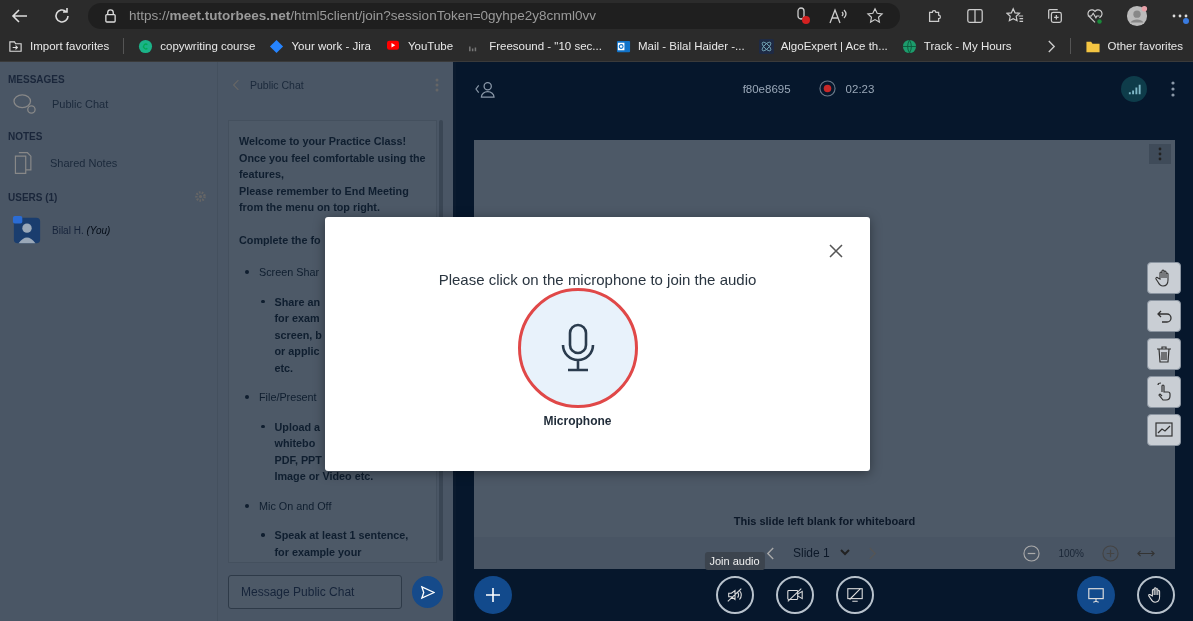  I want to click on list-item: Upload a whitebo PDF, PPT Image or Video etc., so click(324, 451).